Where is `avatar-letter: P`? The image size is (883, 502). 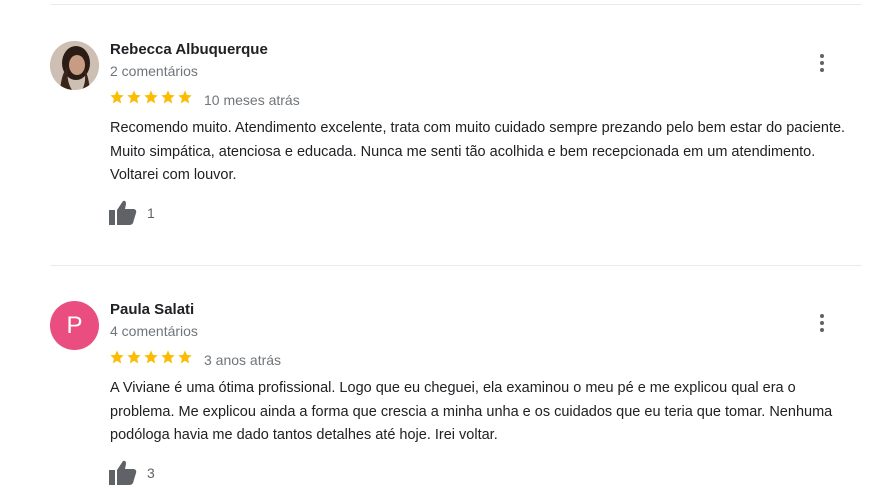 avatar-letter: P is located at coordinates (74, 325).